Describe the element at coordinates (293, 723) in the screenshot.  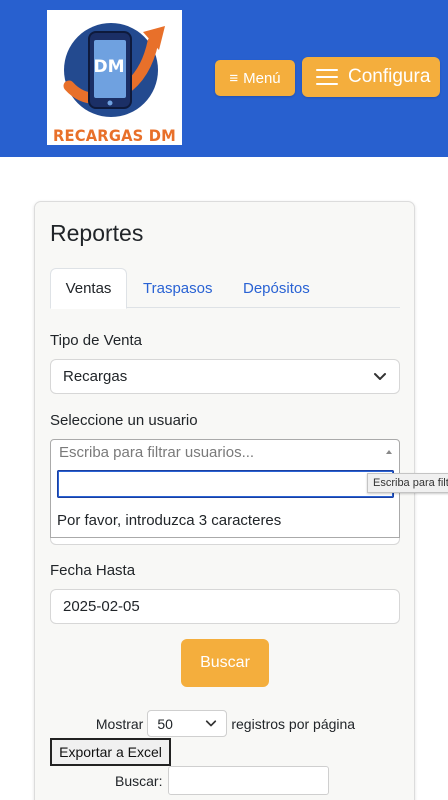
I see `per-page-label: registros por página` at that location.